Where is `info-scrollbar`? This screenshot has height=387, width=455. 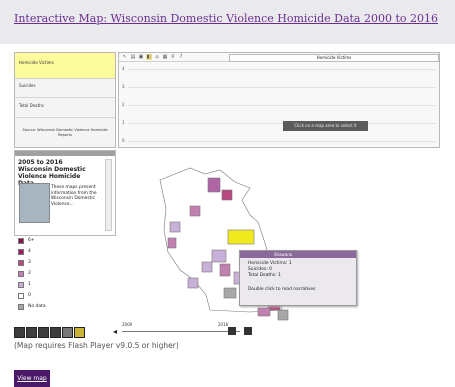 info-scrollbar is located at coordinates (108, 195).